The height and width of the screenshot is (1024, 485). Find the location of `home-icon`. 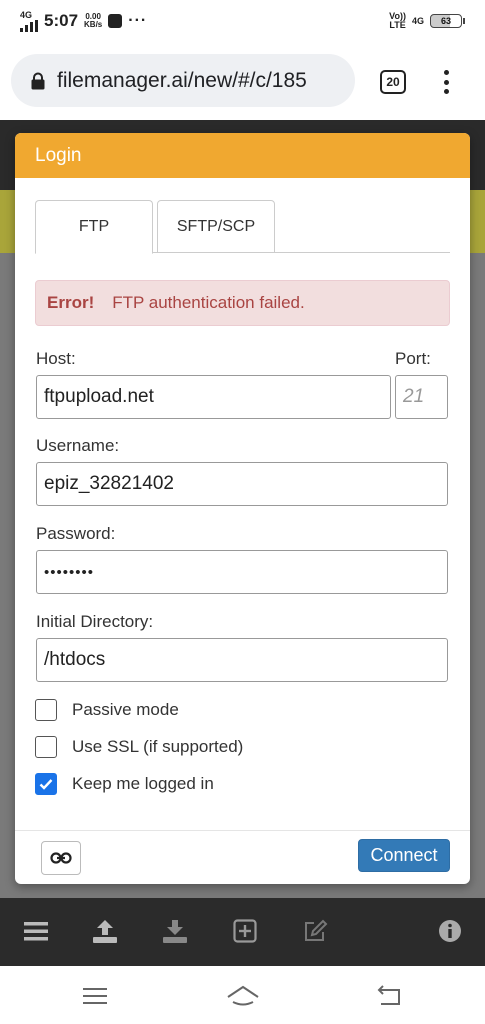

home-icon is located at coordinates (243, 996).